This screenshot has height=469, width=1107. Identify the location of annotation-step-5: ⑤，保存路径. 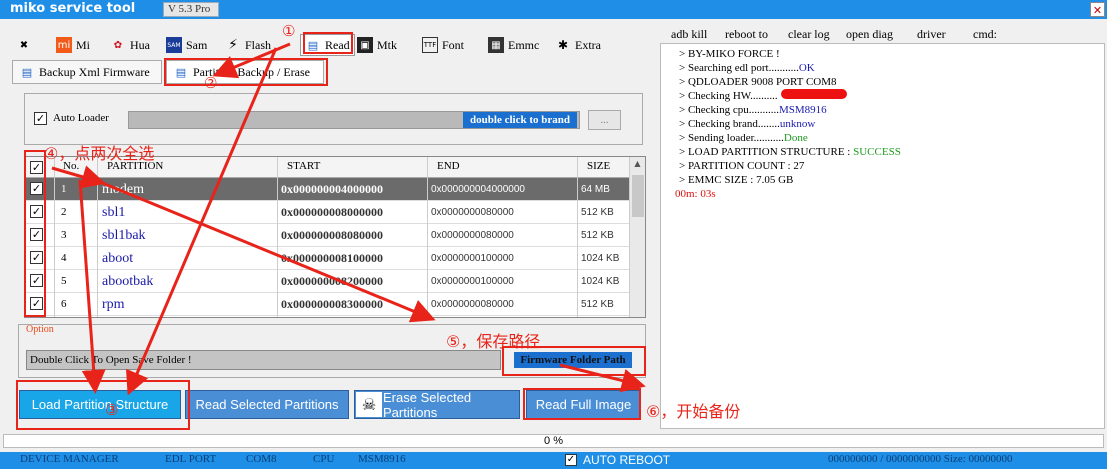
(493, 341).